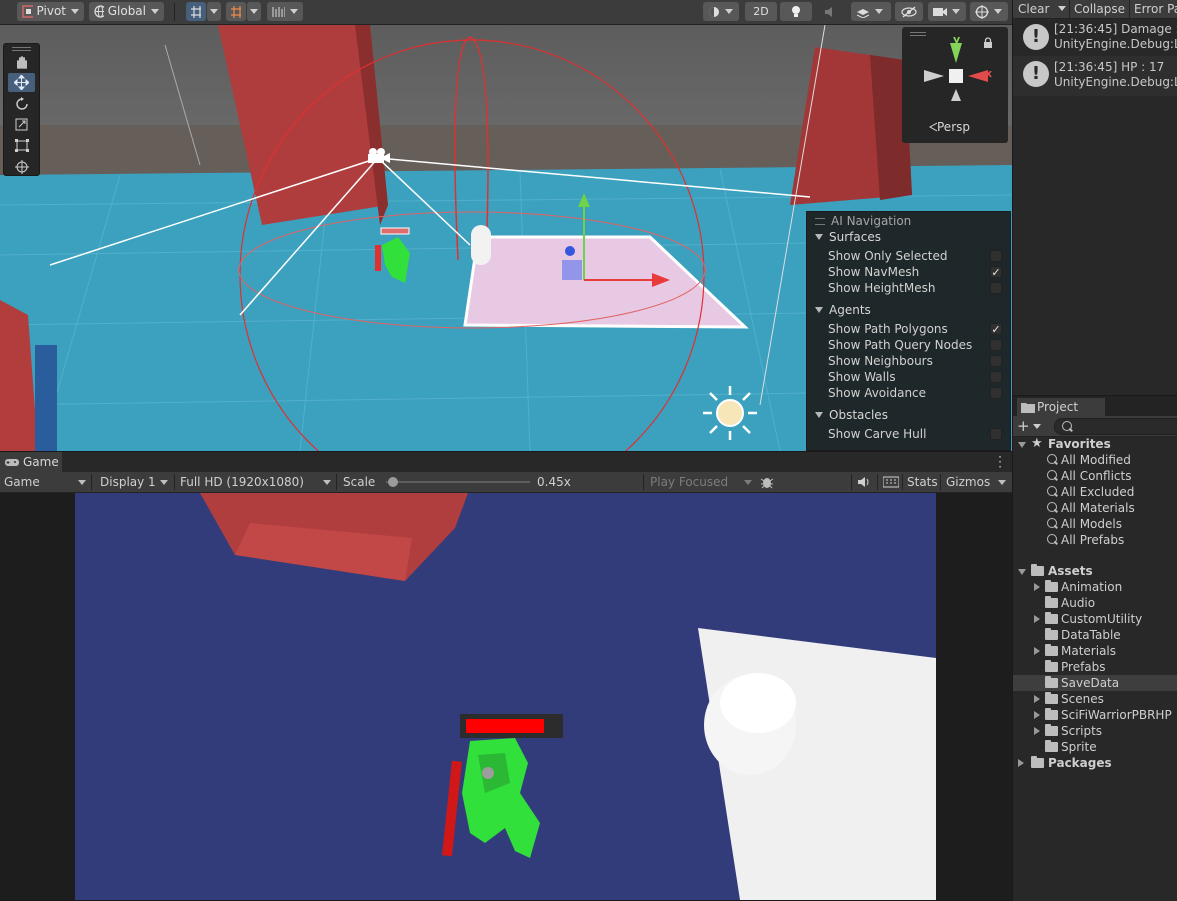  I want to click on play-focused-dropdown: Play Focused, so click(702, 482).